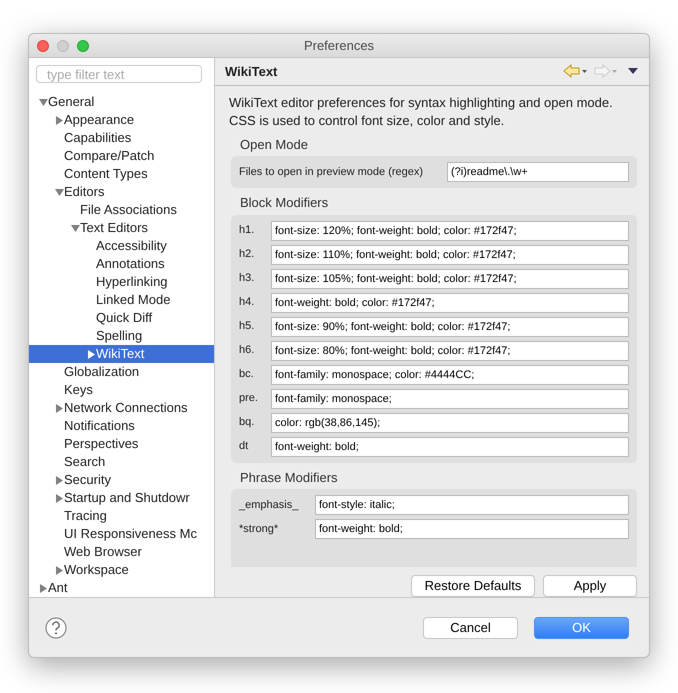 The height and width of the screenshot is (693, 678). Describe the element at coordinates (121, 228) in the screenshot. I see `tree-item: Text Editors` at that location.